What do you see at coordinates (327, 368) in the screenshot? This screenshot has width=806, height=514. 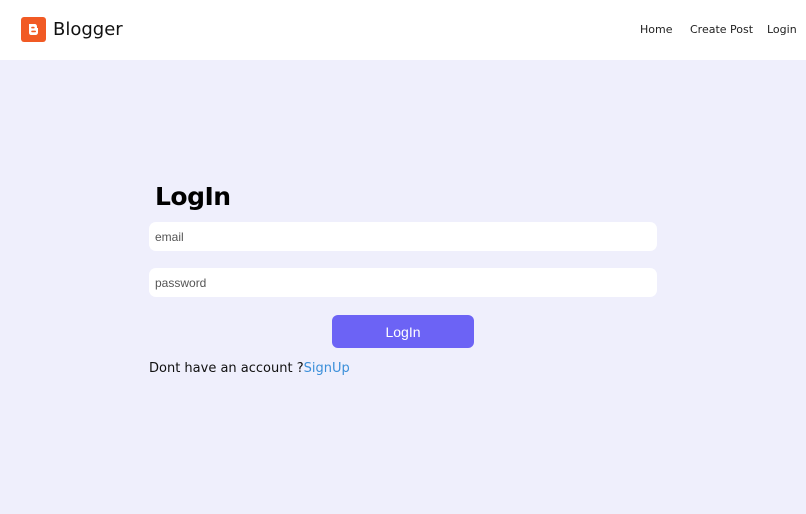 I see `signup-link: SignUp` at bounding box center [327, 368].